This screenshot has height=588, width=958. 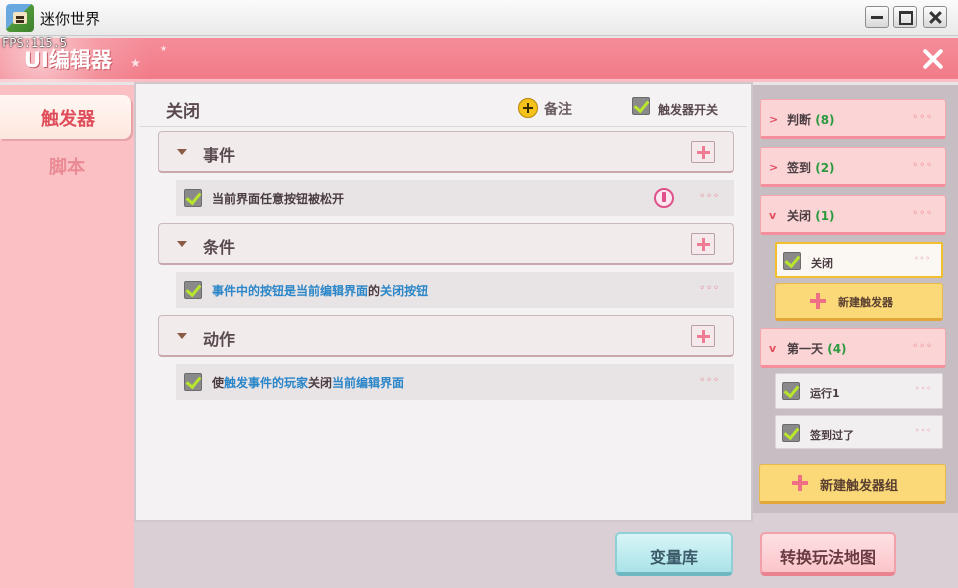 What do you see at coordinates (67, 336) in the screenshot?
I see `sidebar: 触发器 脚本` at bounding box center [67, 336].